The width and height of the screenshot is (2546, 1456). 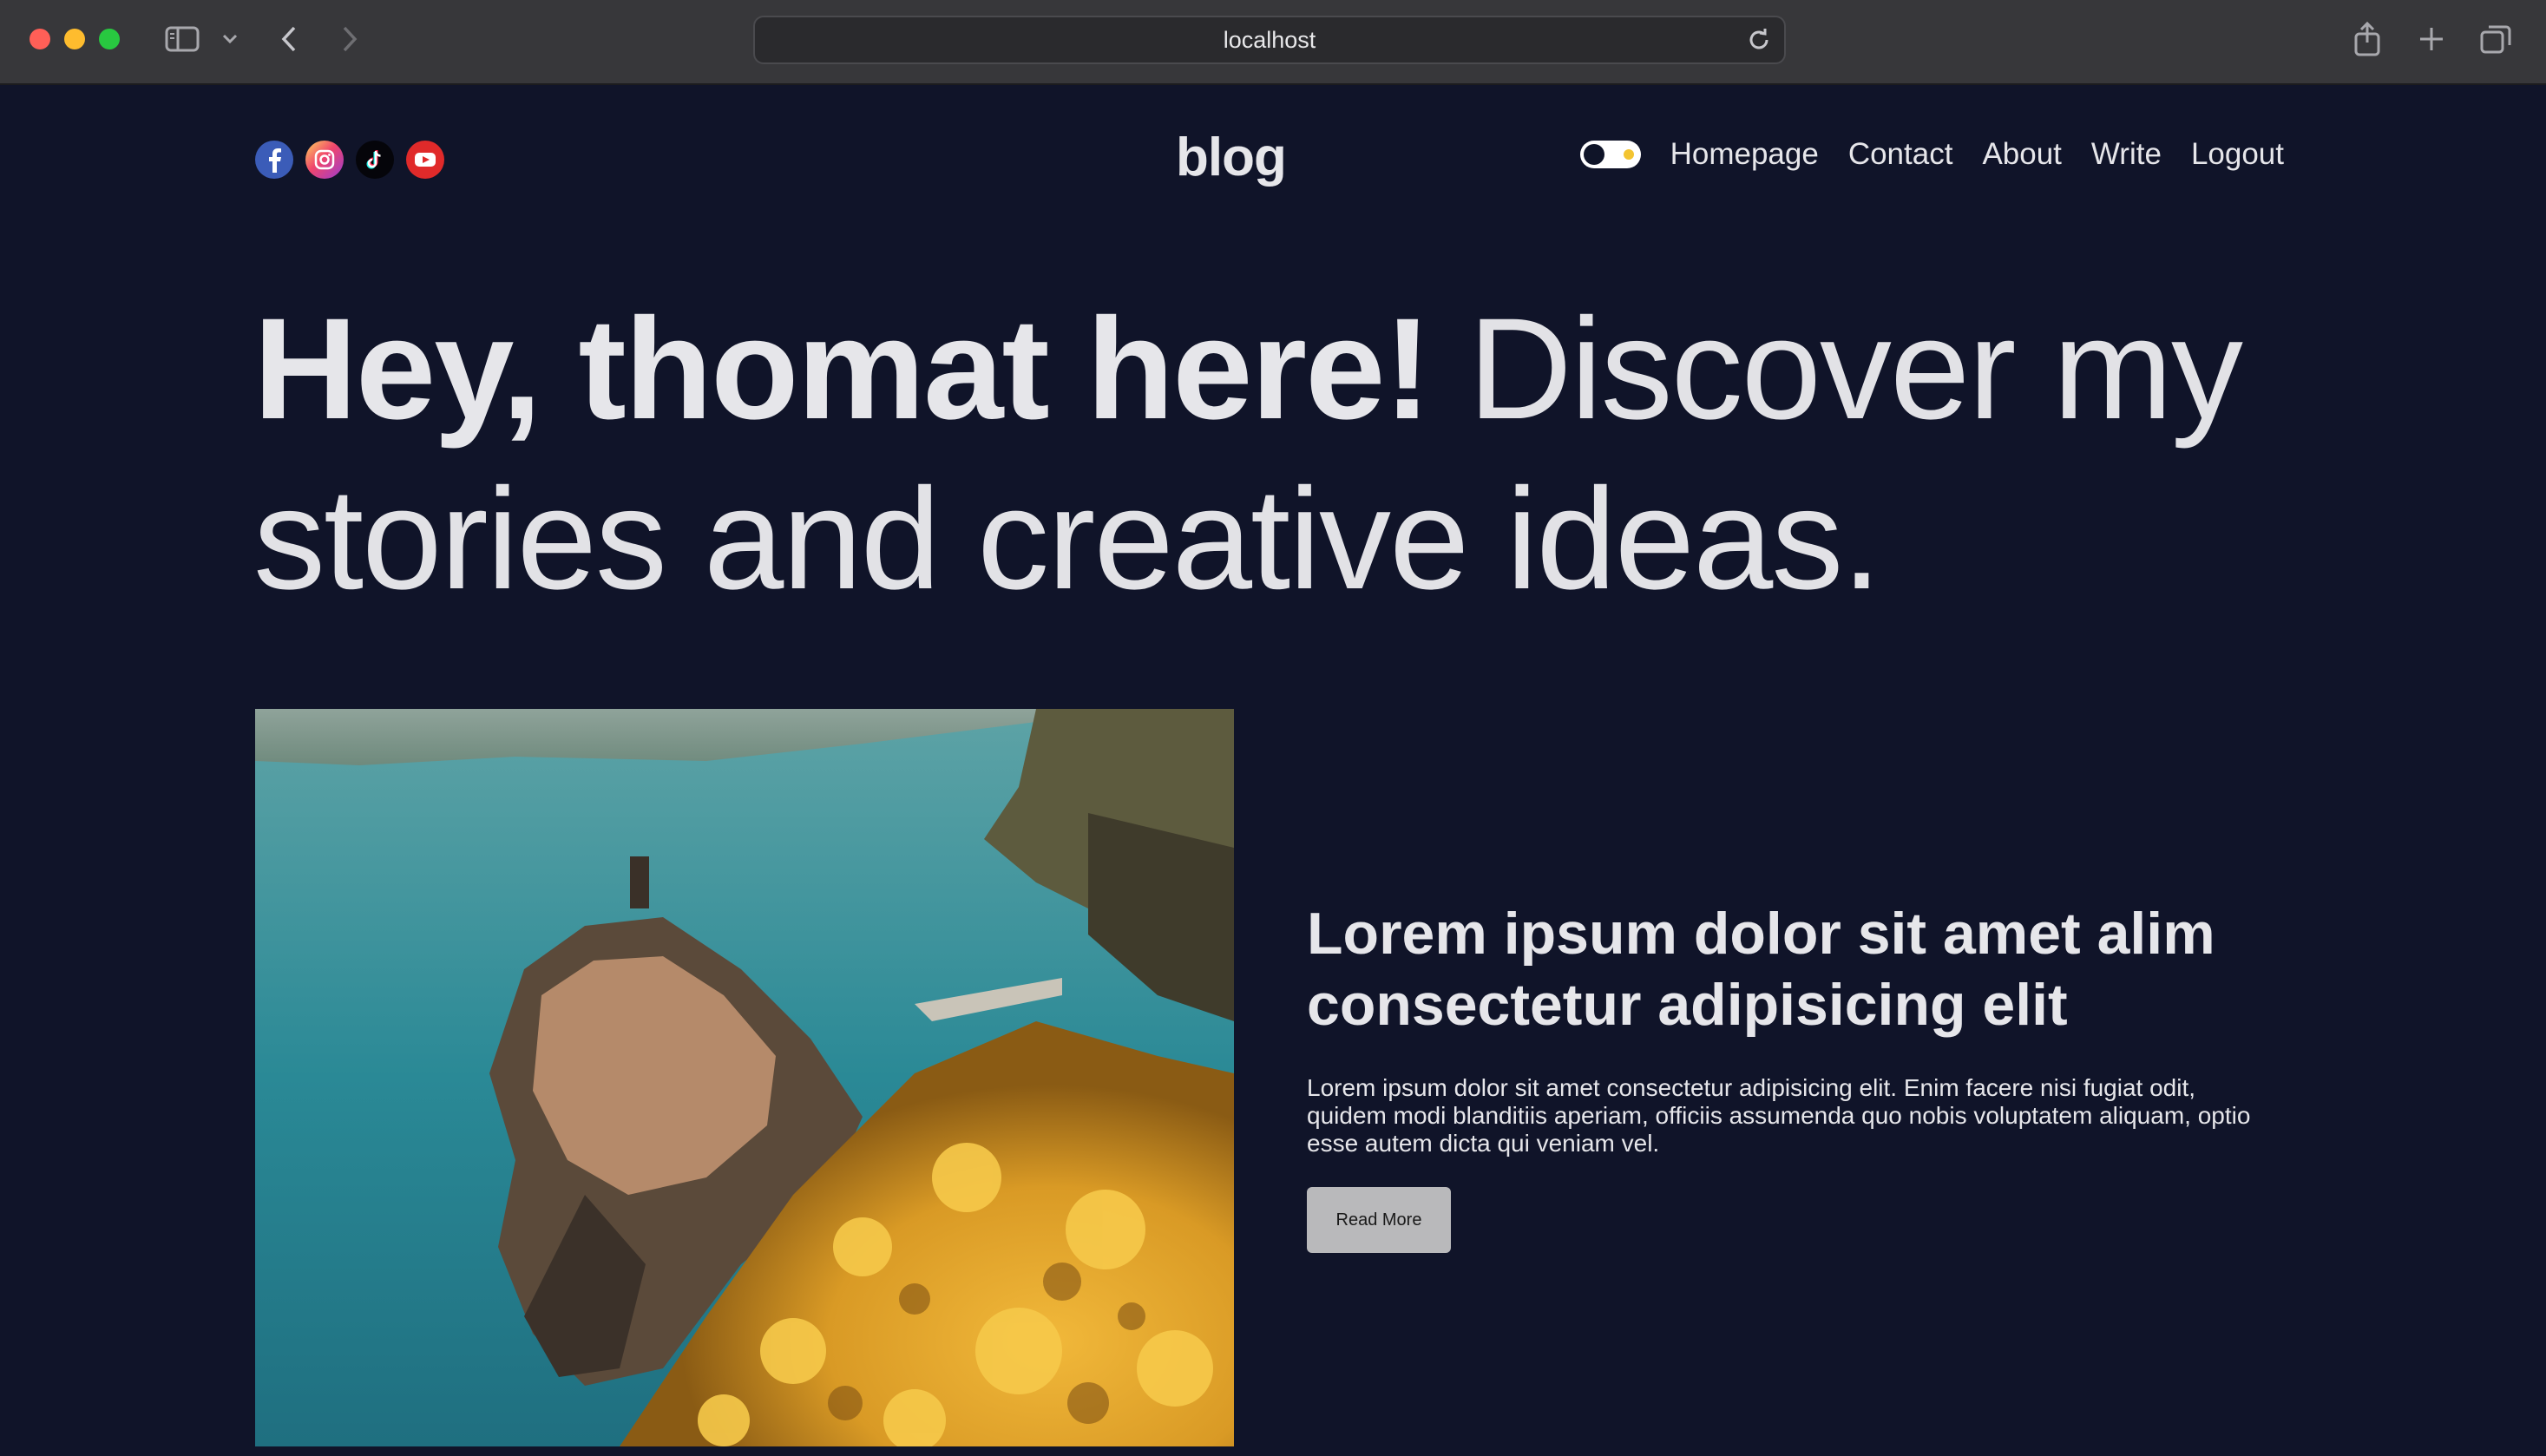 I want to click on nav-logout: Logout, so click(x=2237, y=154).